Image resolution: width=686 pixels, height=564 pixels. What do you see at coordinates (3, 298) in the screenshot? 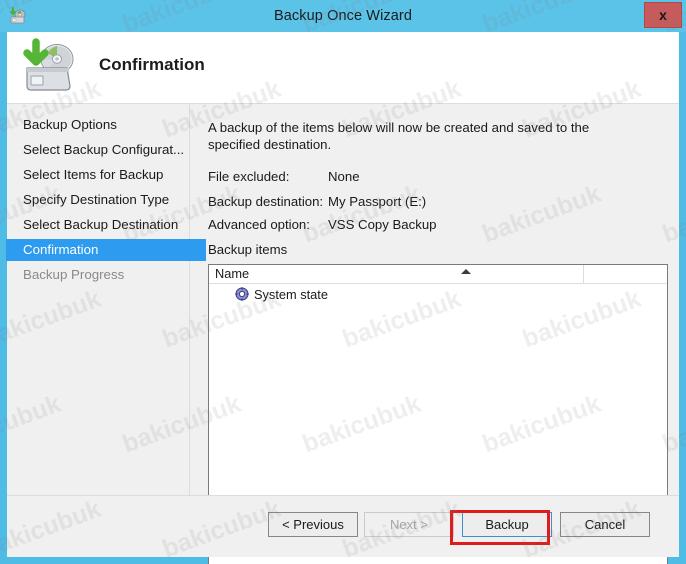
I see `window-frame-left` at bounding box center [3, 298].